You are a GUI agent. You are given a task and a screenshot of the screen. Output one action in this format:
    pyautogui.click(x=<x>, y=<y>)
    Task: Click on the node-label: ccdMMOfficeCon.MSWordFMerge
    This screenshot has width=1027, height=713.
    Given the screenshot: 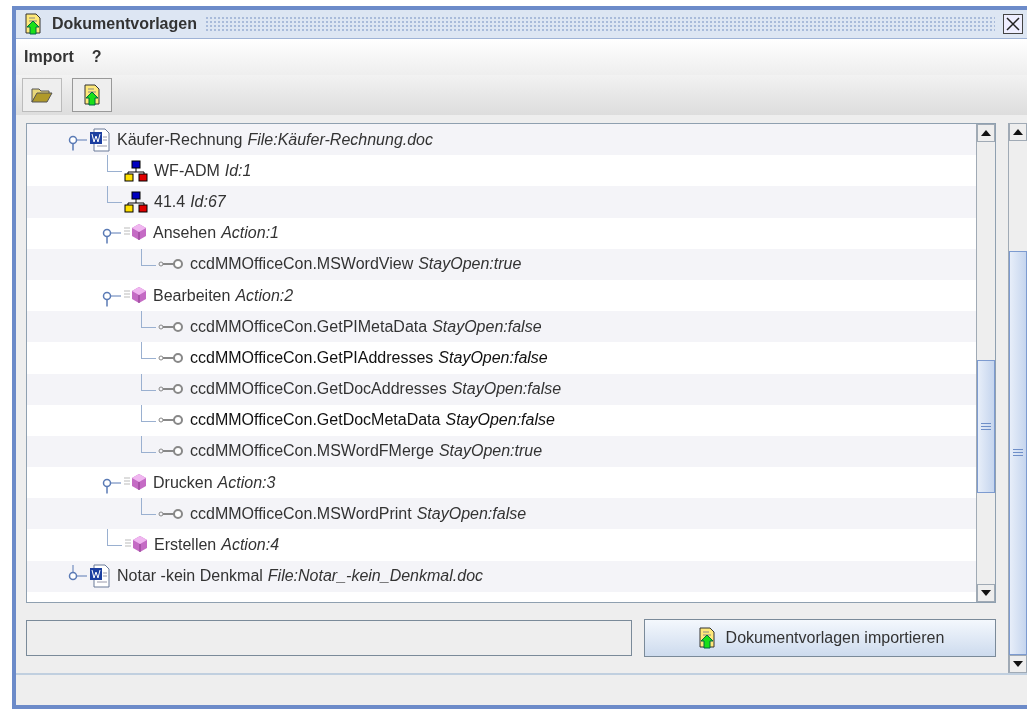 What is the action you would take?
    pyautogui.click(x=312, y=451)
    